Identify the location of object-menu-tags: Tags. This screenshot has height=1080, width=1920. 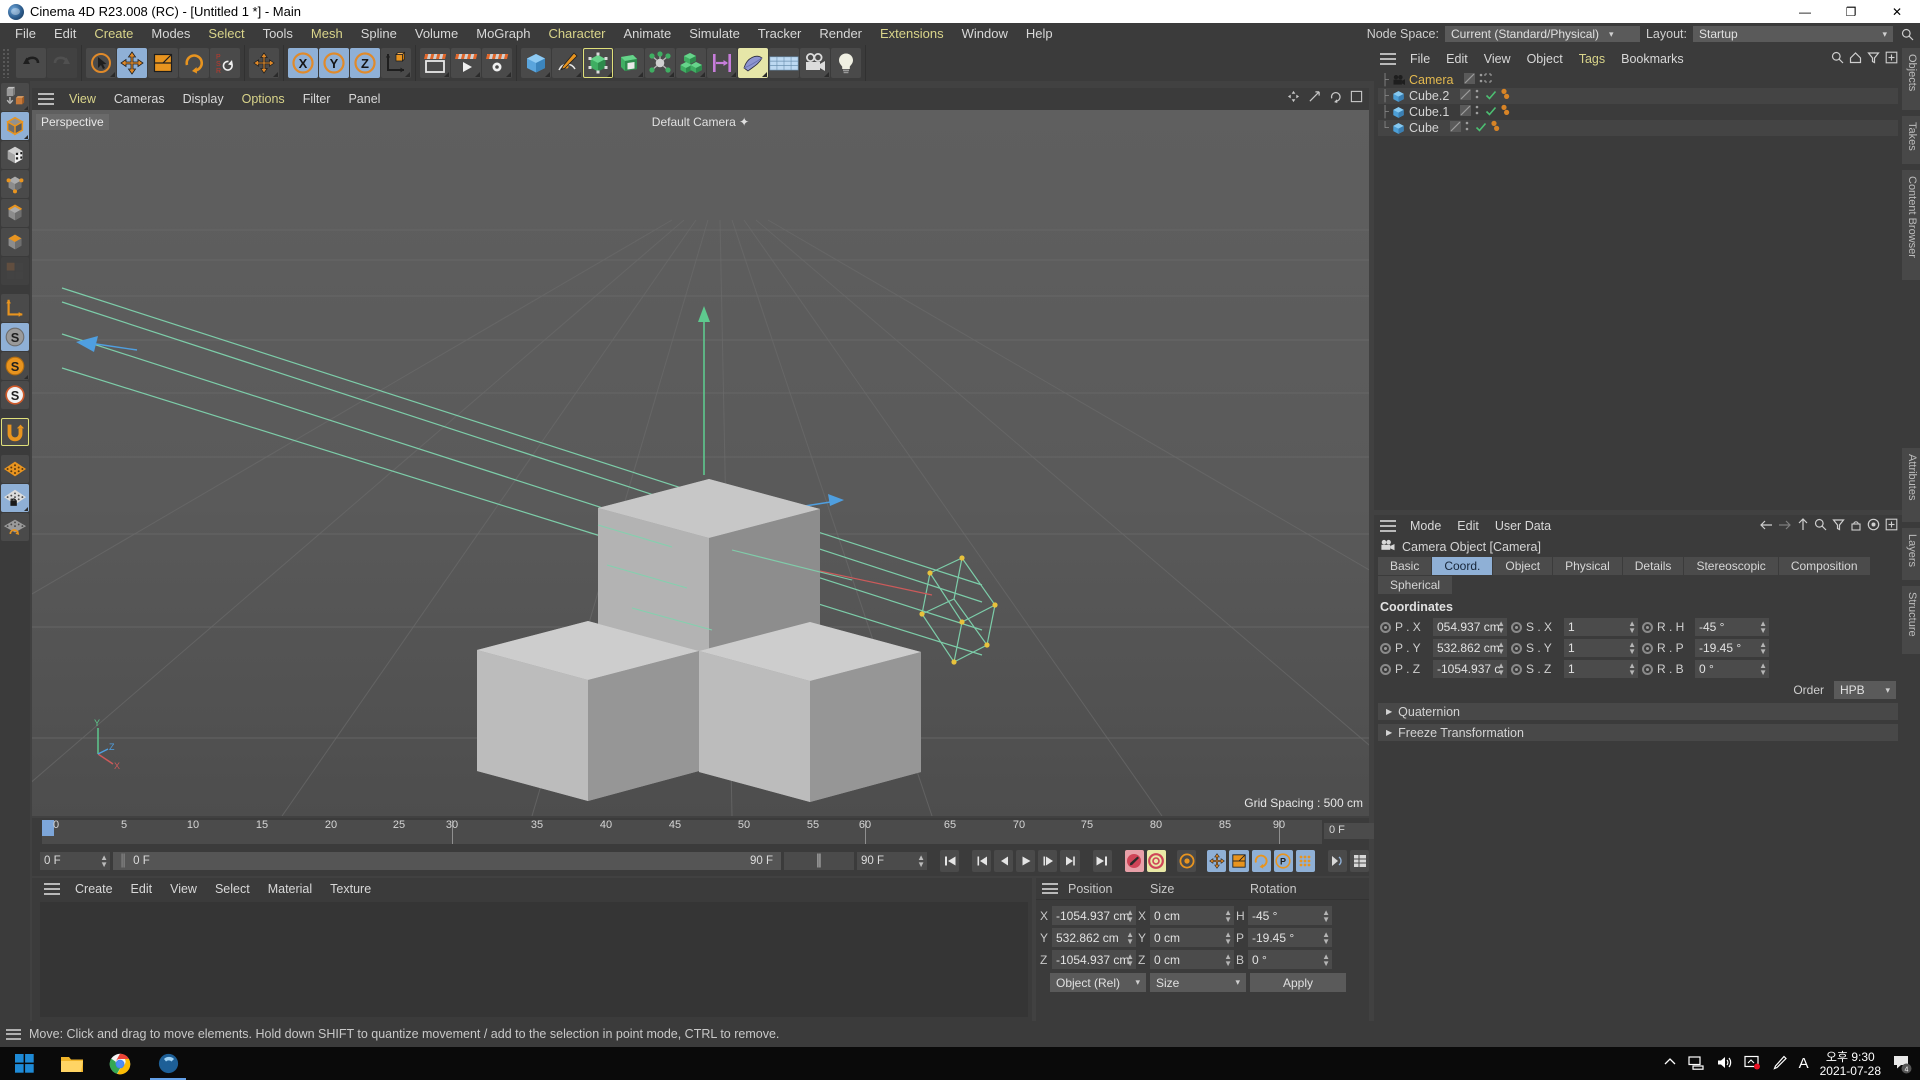
(1592, 59).